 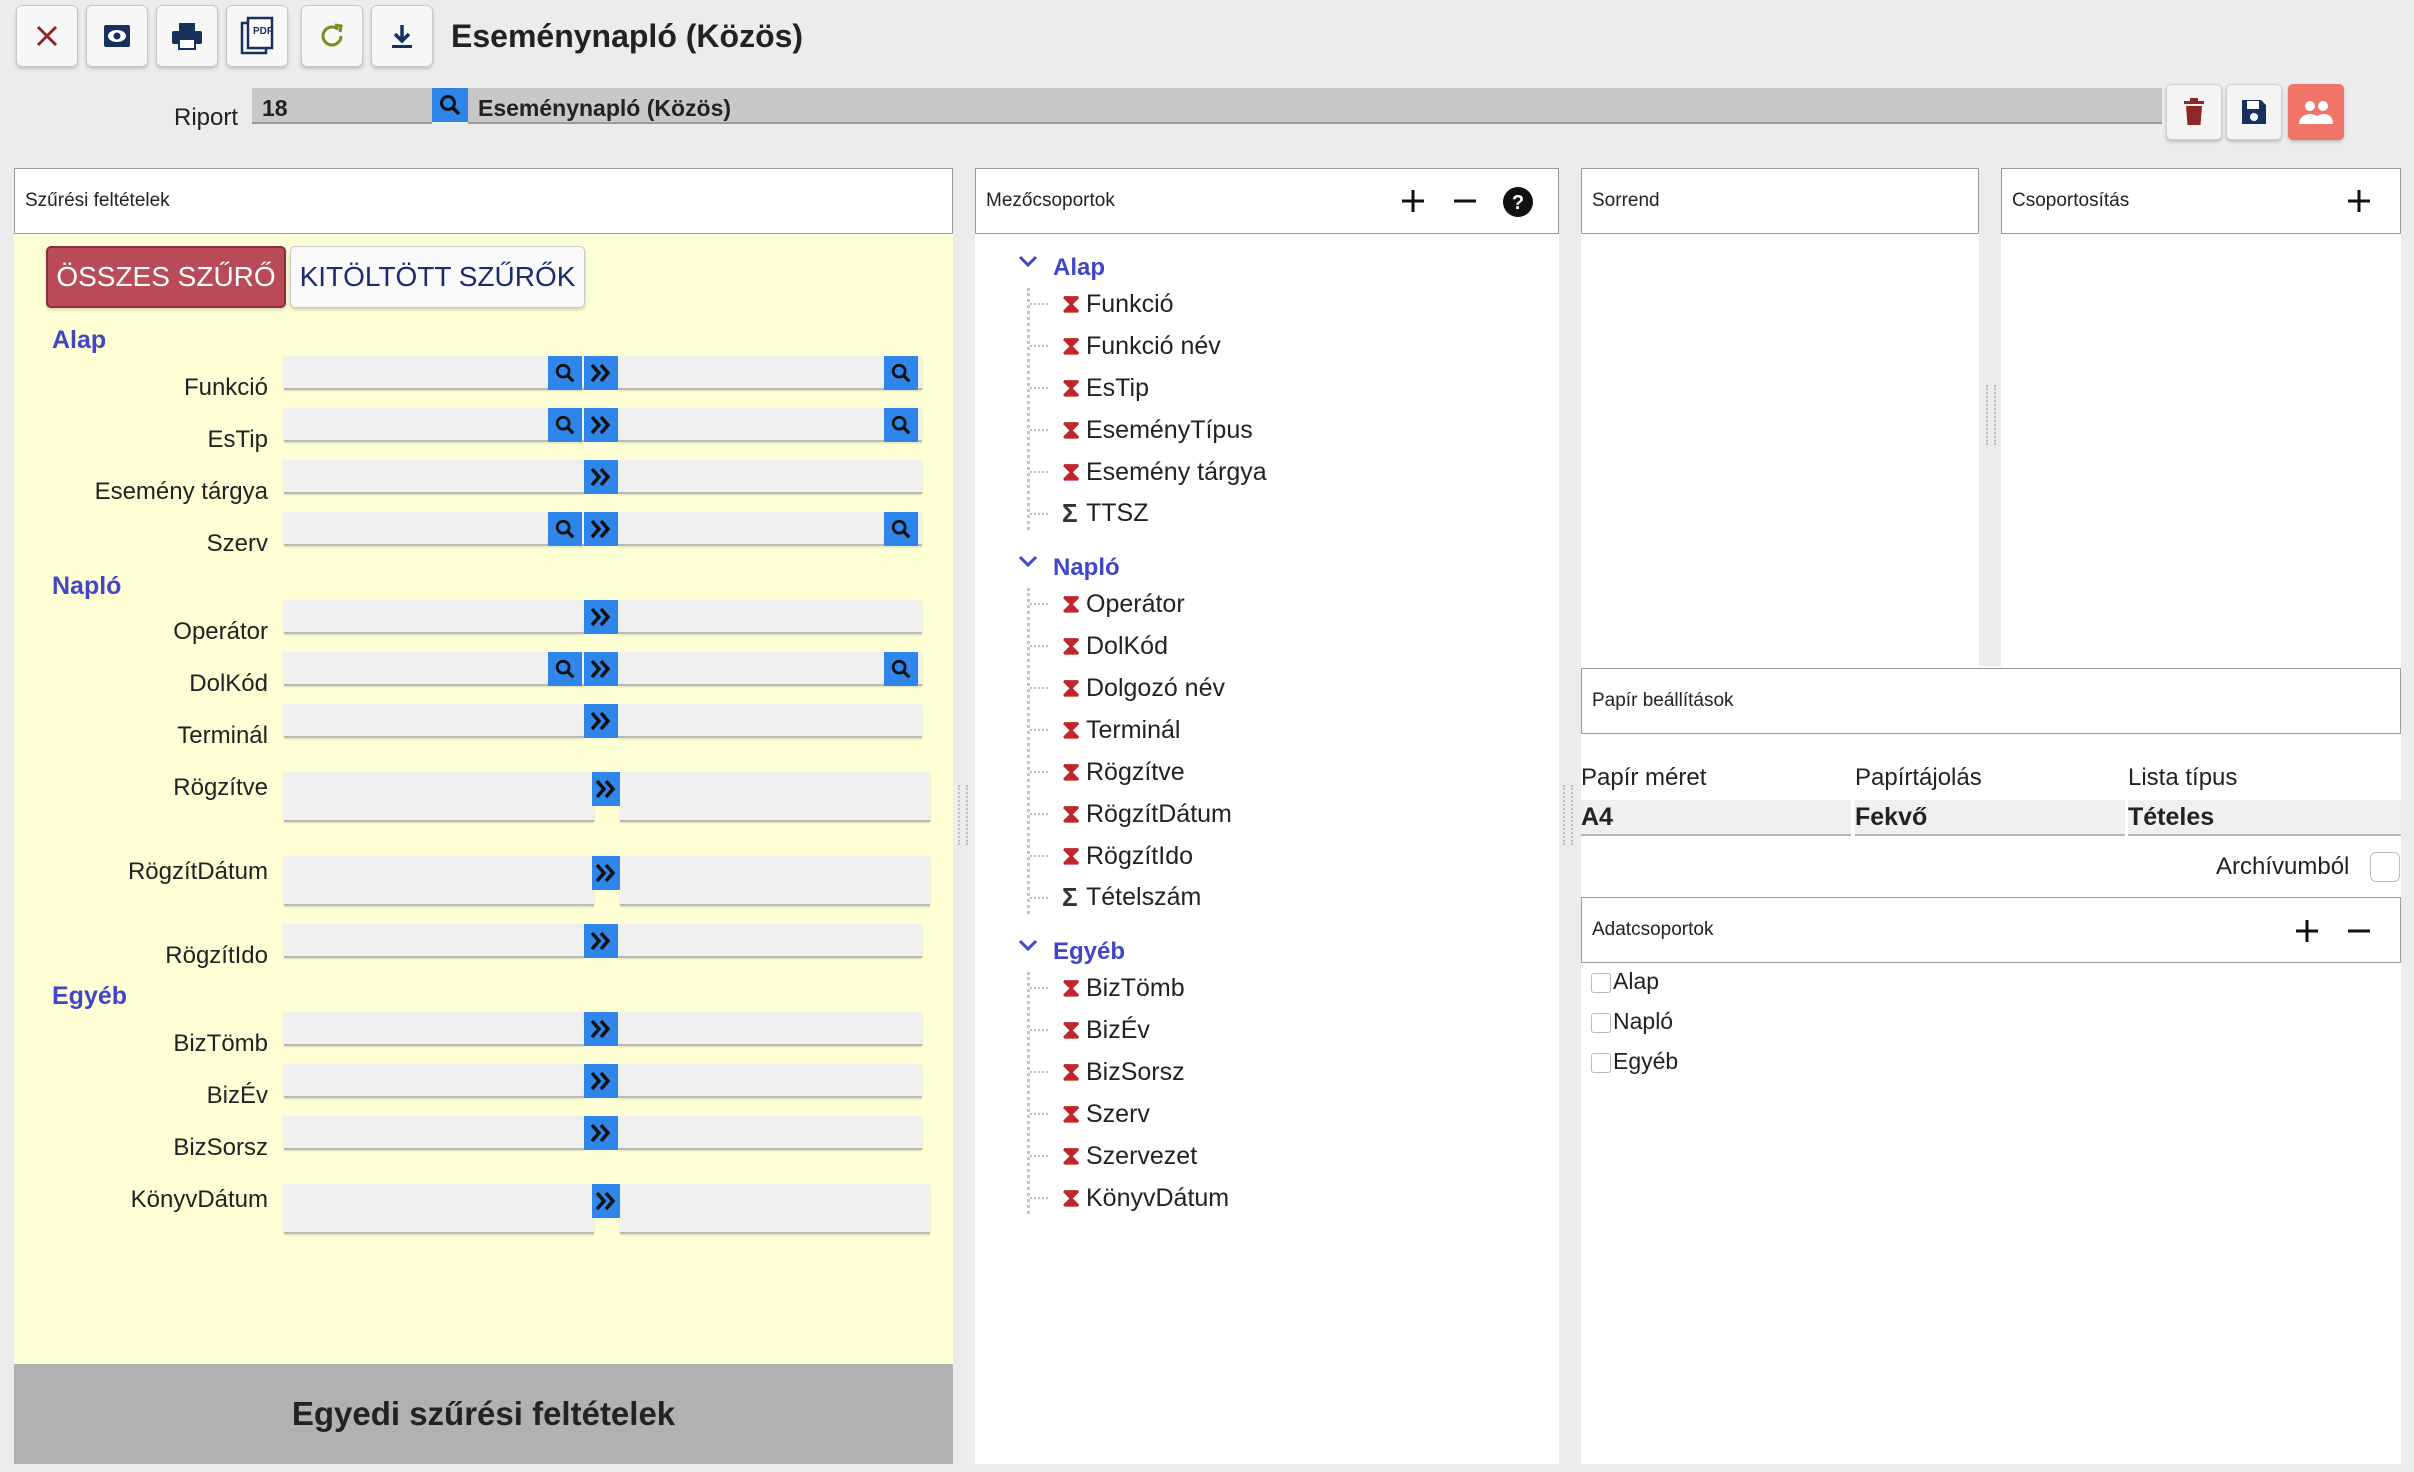 What do you see at coordinates (963, 815) in the screenshot?
I see `panel-splitter` at bounding box center [963, 815].